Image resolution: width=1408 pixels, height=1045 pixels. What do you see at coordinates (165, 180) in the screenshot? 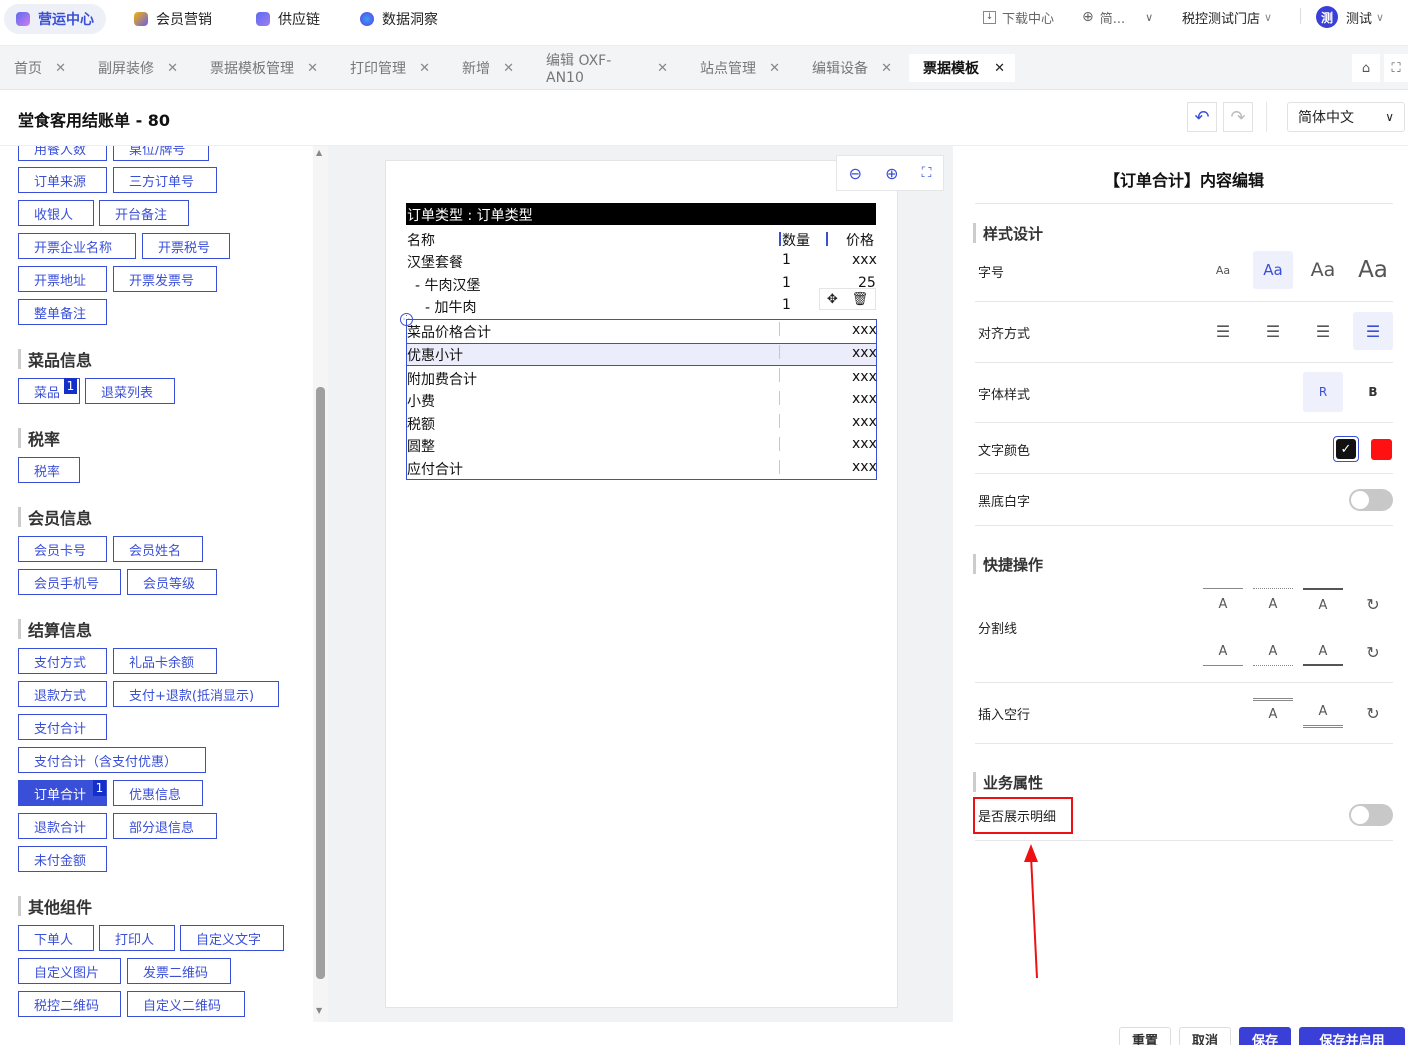
I see `component-third-party-order: 三方订单号` at bounding box center [165, 180].